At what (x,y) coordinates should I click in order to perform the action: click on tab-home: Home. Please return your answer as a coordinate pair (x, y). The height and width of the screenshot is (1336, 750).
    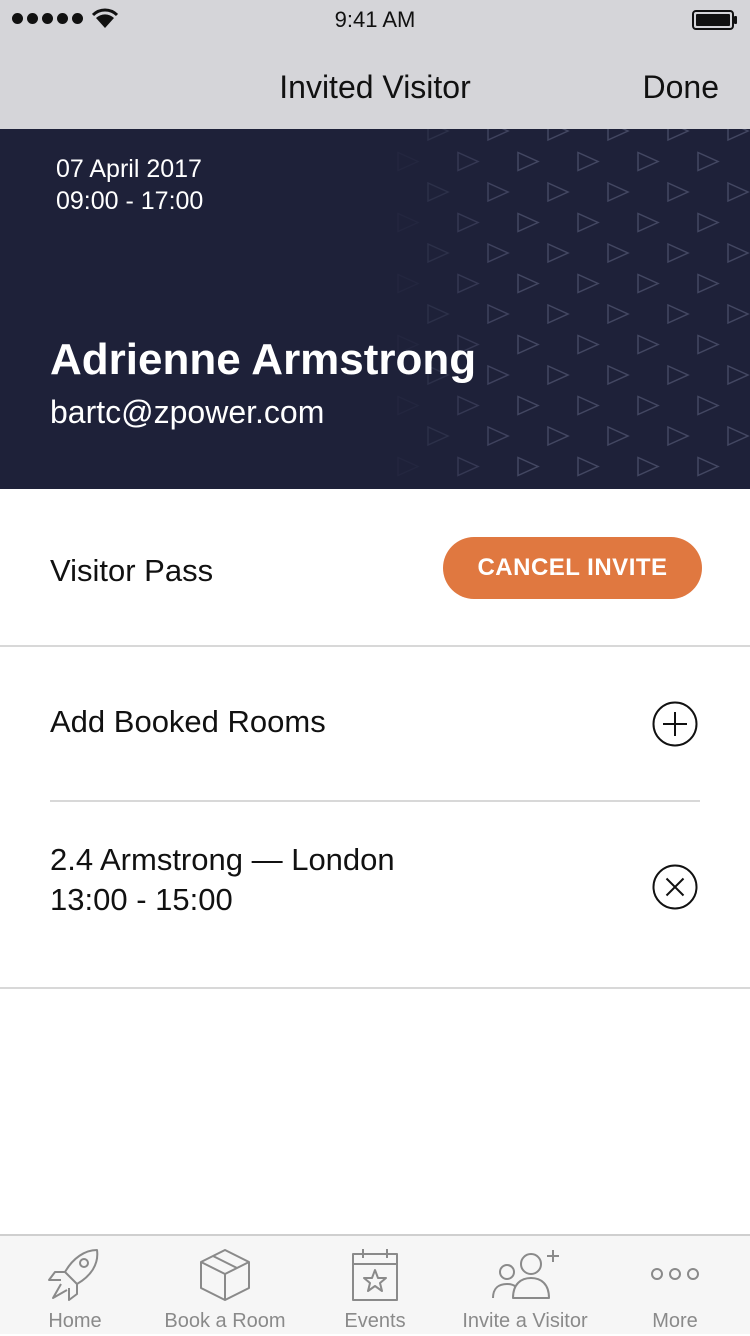
    Looking at the image, I should click on (75, 1286).